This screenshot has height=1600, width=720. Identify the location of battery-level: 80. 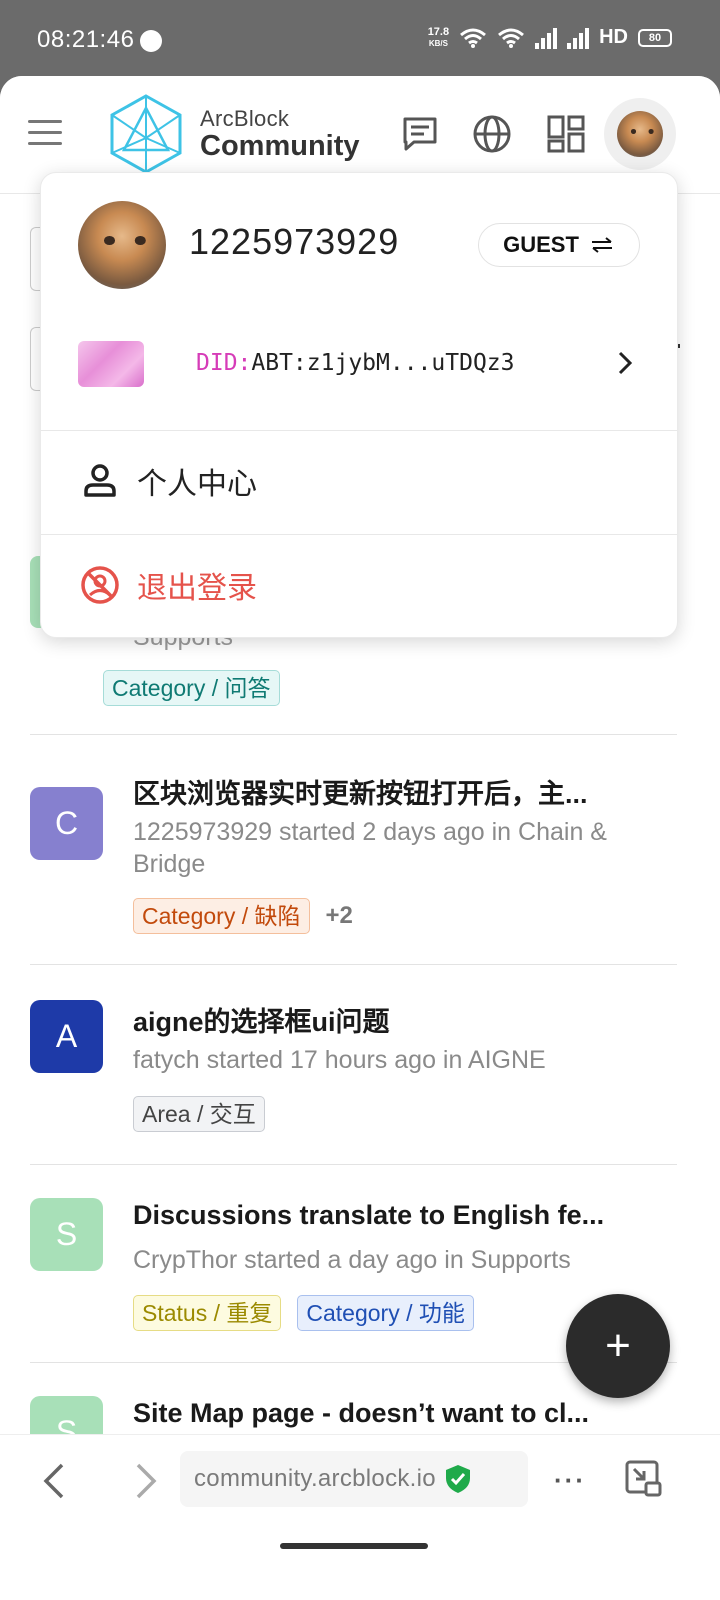
(655, 37).